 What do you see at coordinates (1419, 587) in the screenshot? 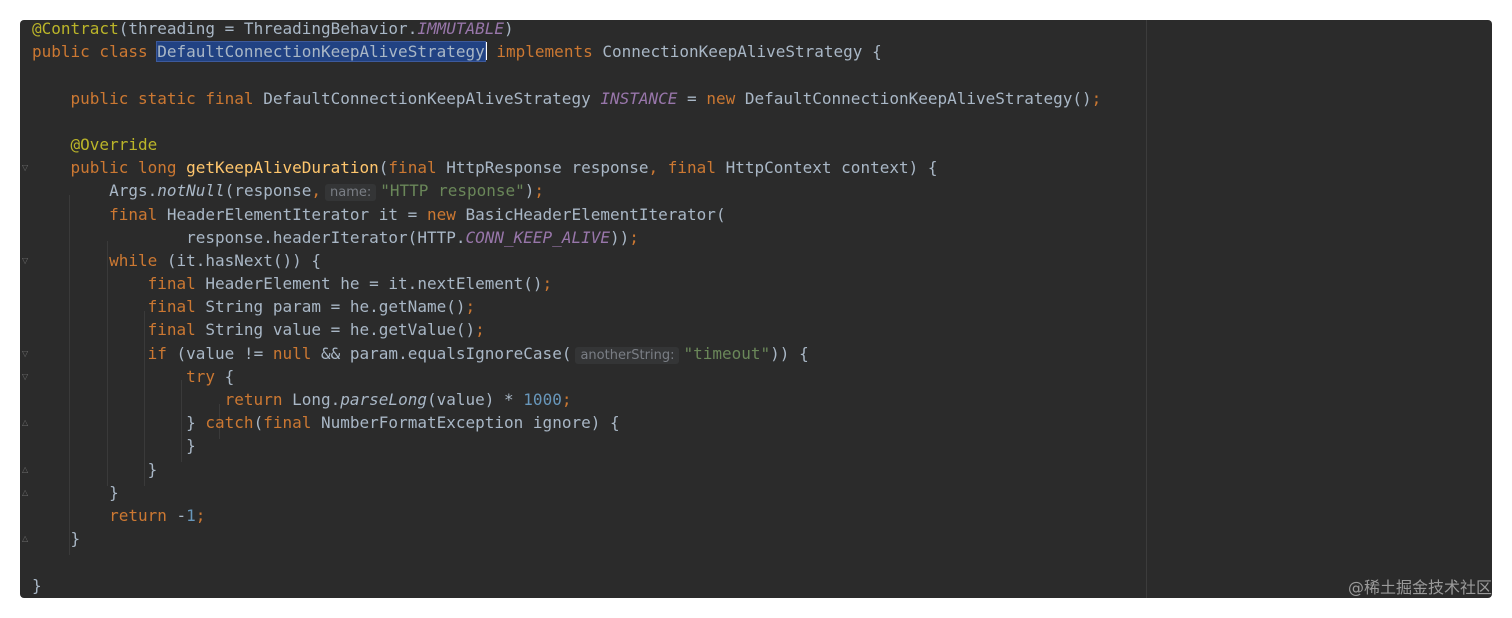
I see `watermark: @稀土掘金技术社区` at bounding box center [1419, 587].